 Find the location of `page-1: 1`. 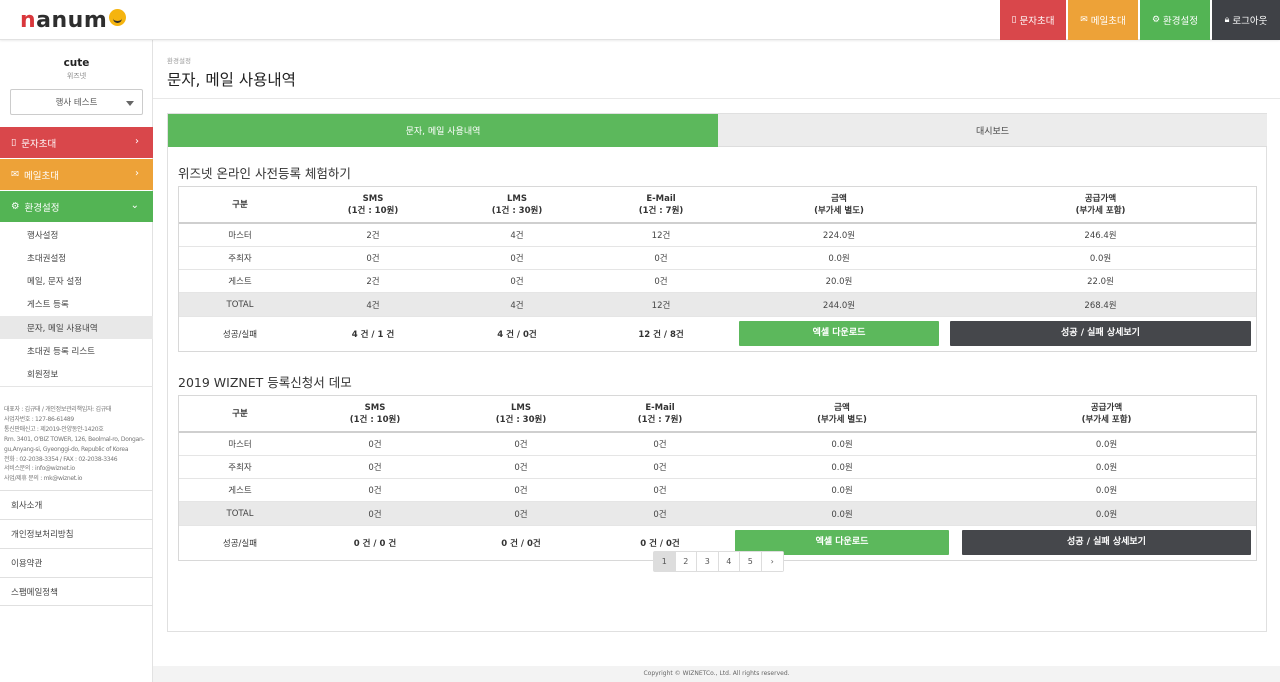

page-1: 1 is located at coordinates (665, 561).